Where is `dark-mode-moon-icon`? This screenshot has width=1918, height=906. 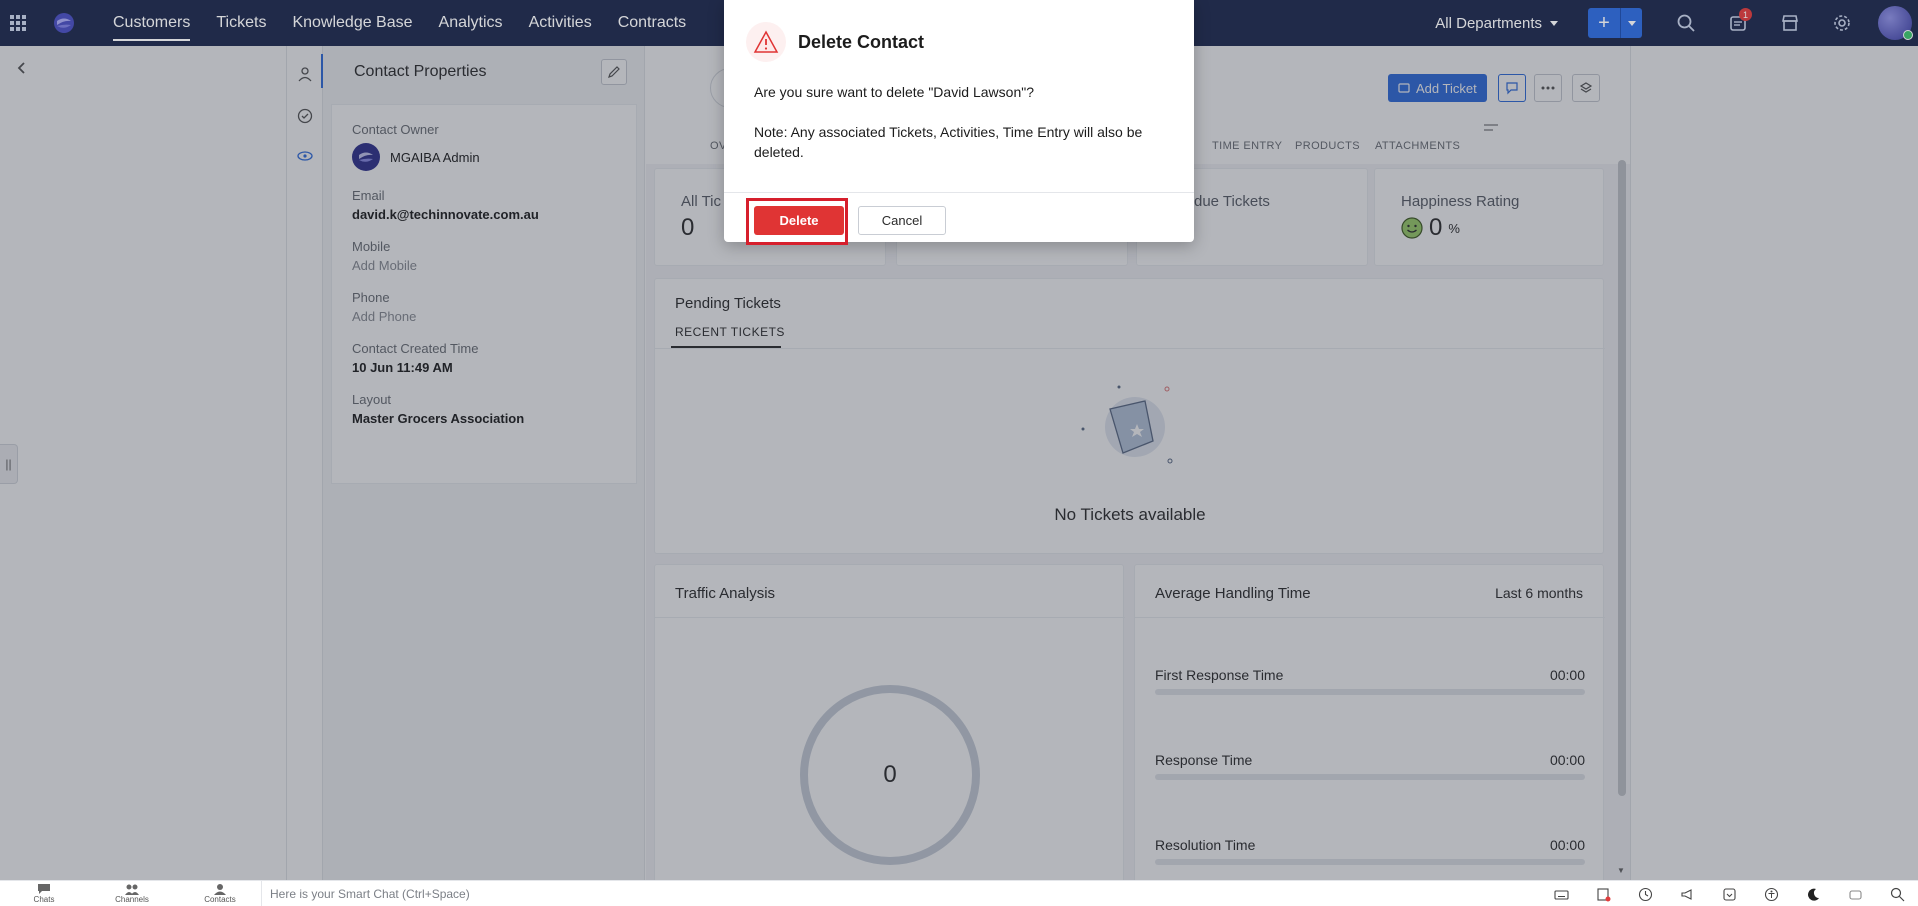 dark-mode-moon-icon is located at coordinates (1813, 893).